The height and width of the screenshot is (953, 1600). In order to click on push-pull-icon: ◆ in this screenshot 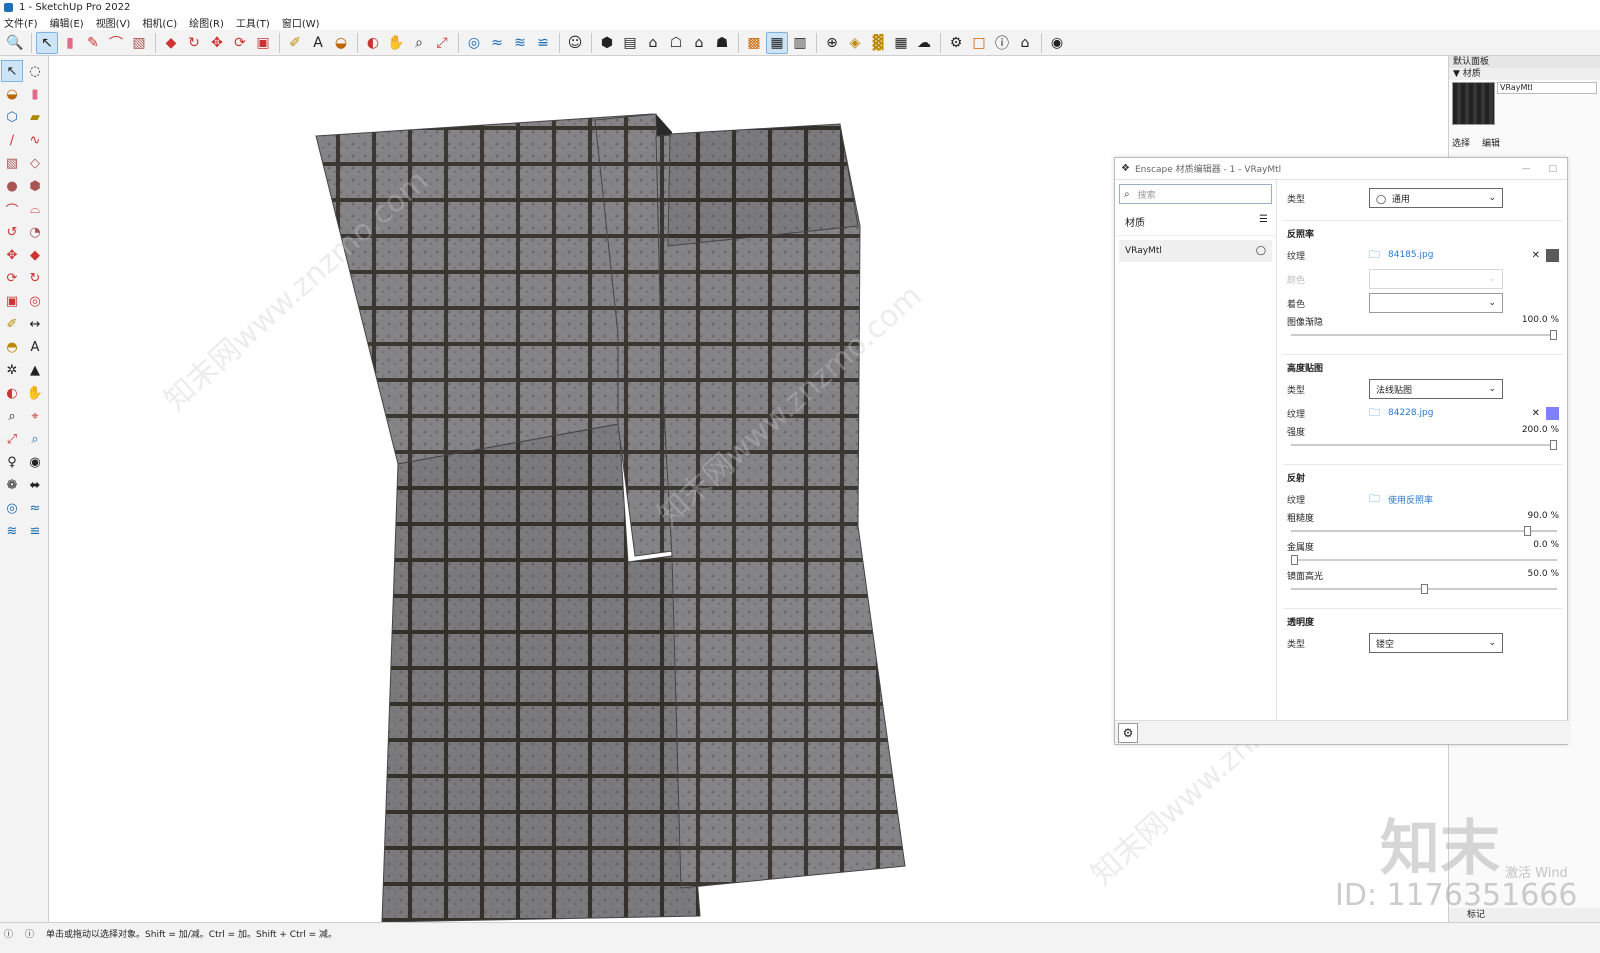, I will do `click(35, 255)`.